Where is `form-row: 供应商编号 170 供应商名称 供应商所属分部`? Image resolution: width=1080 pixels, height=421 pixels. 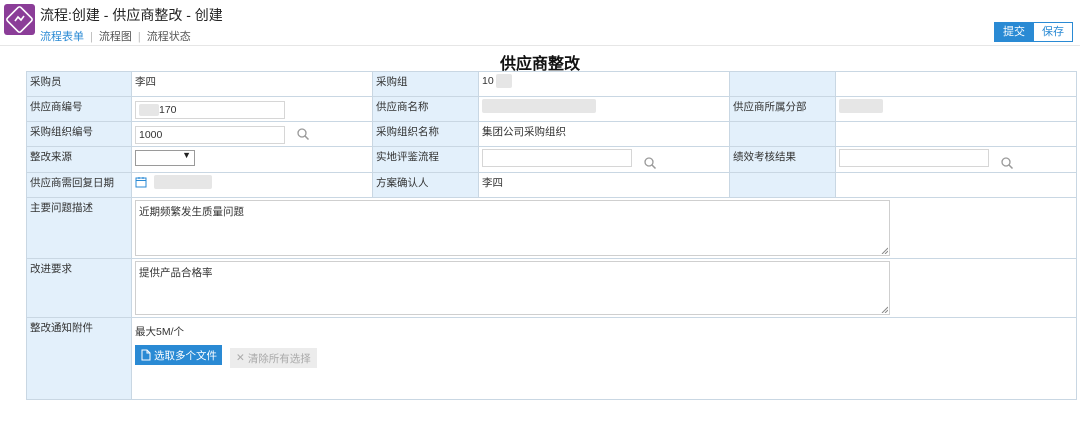 form-row: 供应商编号 170 供应商名称 供应商所属分部 is located at coordinates (551, 109).